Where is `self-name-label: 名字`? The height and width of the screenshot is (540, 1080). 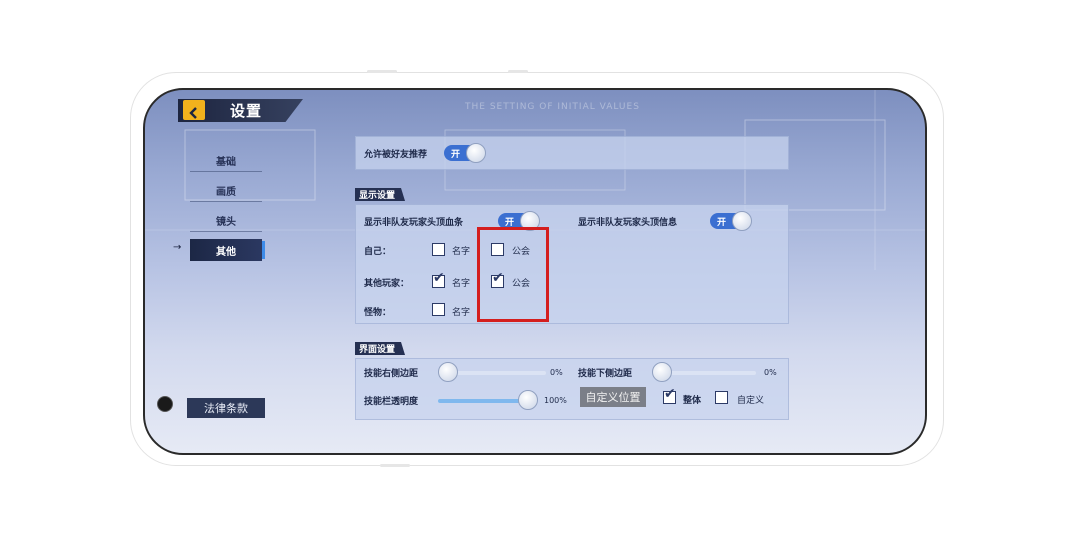
self-name-label: 名字 is located at coordinates (461, 252).